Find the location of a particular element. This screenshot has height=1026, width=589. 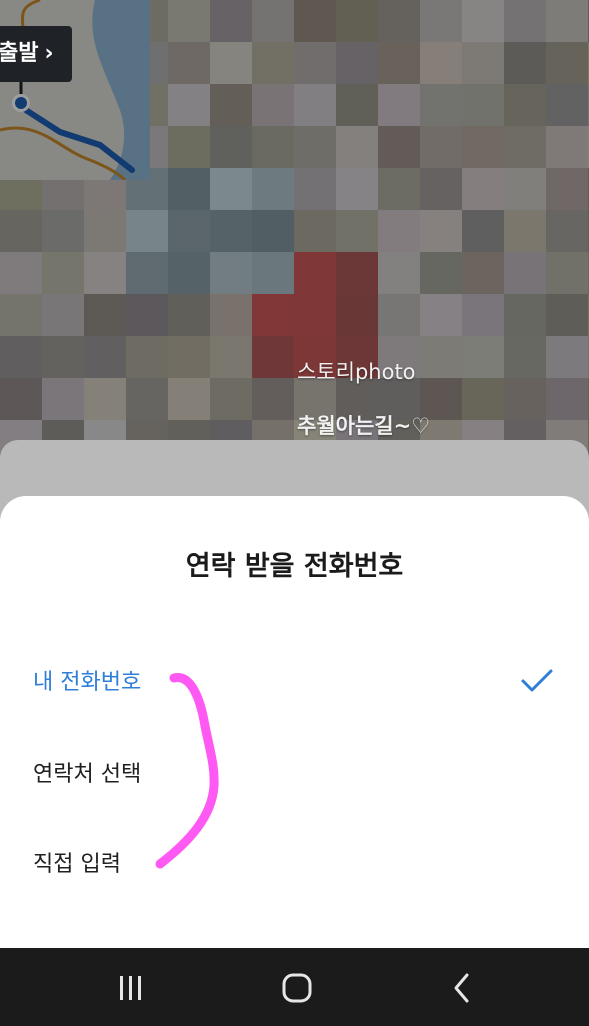

depart-label: 출발 is located at coordinates (19, 53).